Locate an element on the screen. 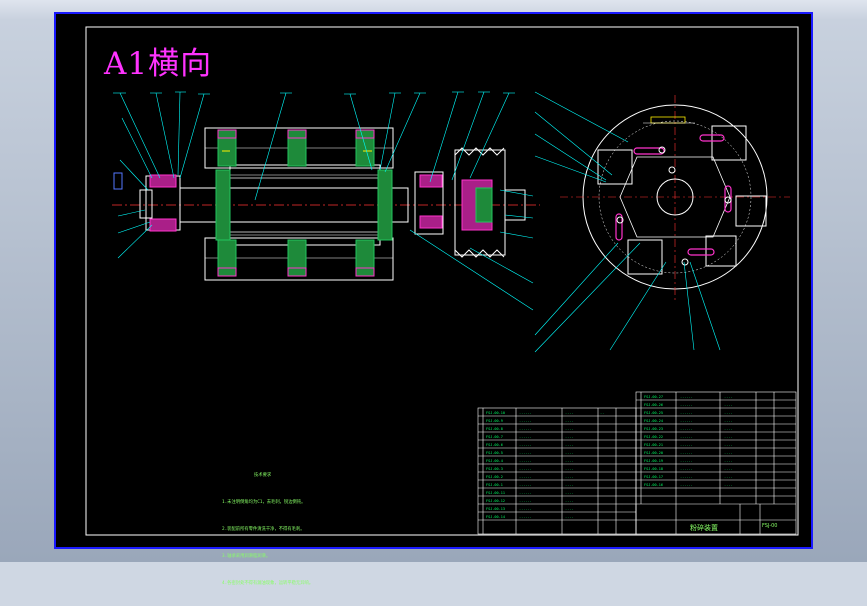 Image resolution: width=867 pixels, height=606 pixels. tech-notes-title: 技术要求 is located at coordinates (263, 475).